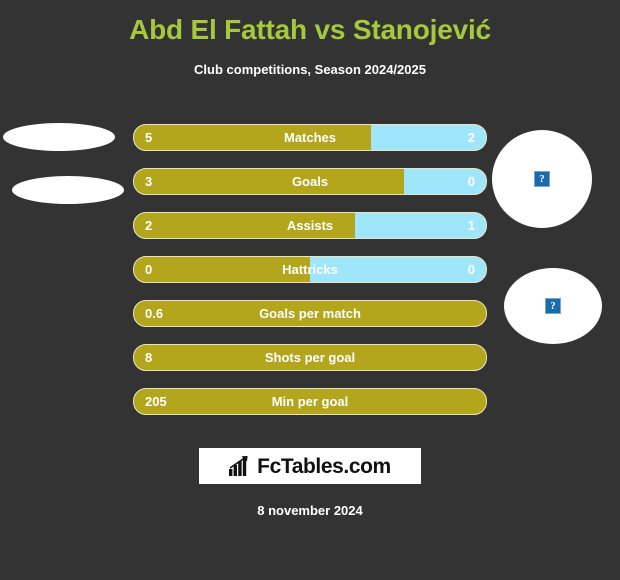  I want to click on stat-label: Assists, so click(310, 225).